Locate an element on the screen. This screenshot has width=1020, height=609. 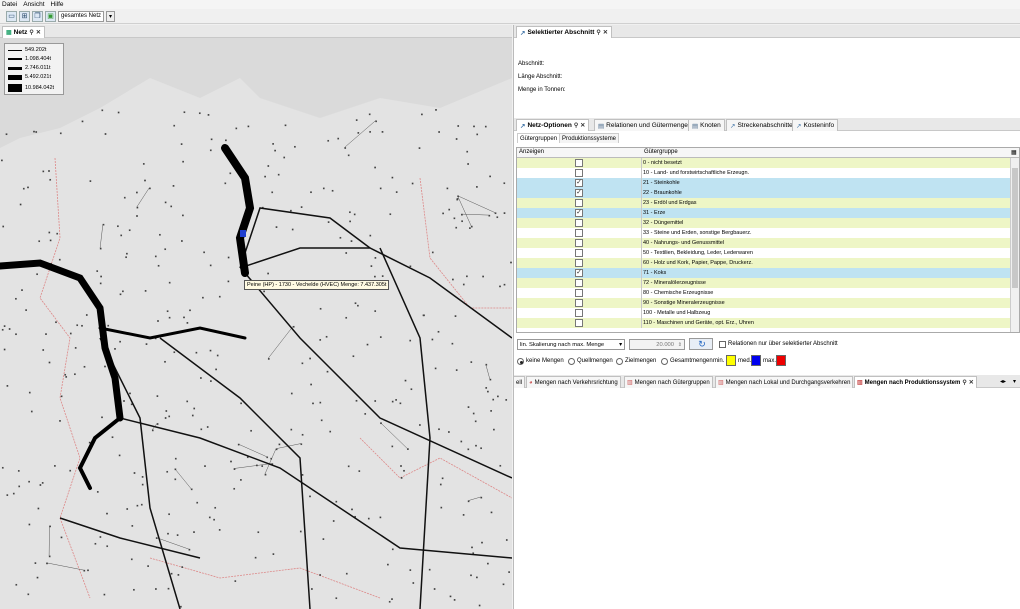
subtab-produktionssysteme: Produktionssysteme is located at coordinates (589, 138).